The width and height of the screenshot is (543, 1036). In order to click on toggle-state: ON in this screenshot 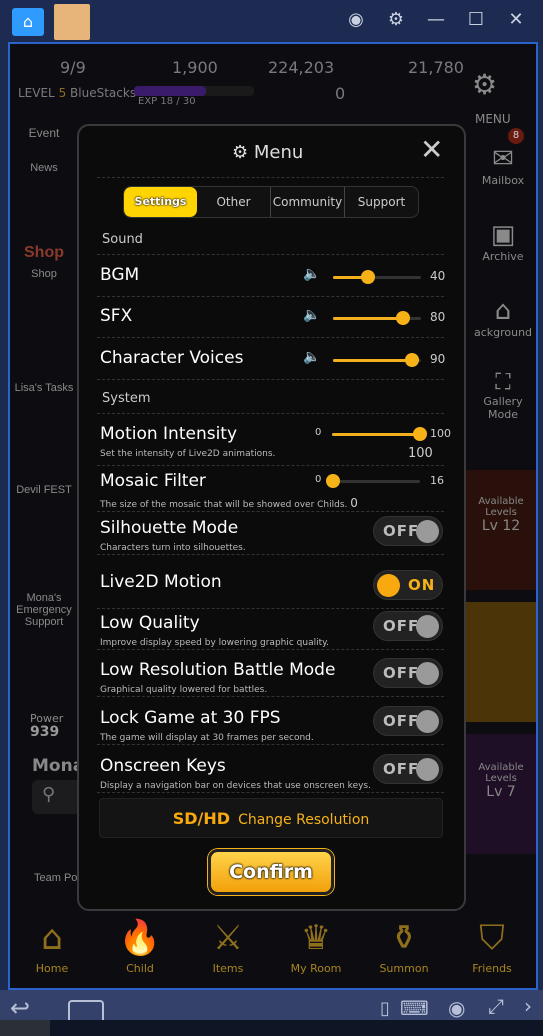, I will do `click(422, 585)`.